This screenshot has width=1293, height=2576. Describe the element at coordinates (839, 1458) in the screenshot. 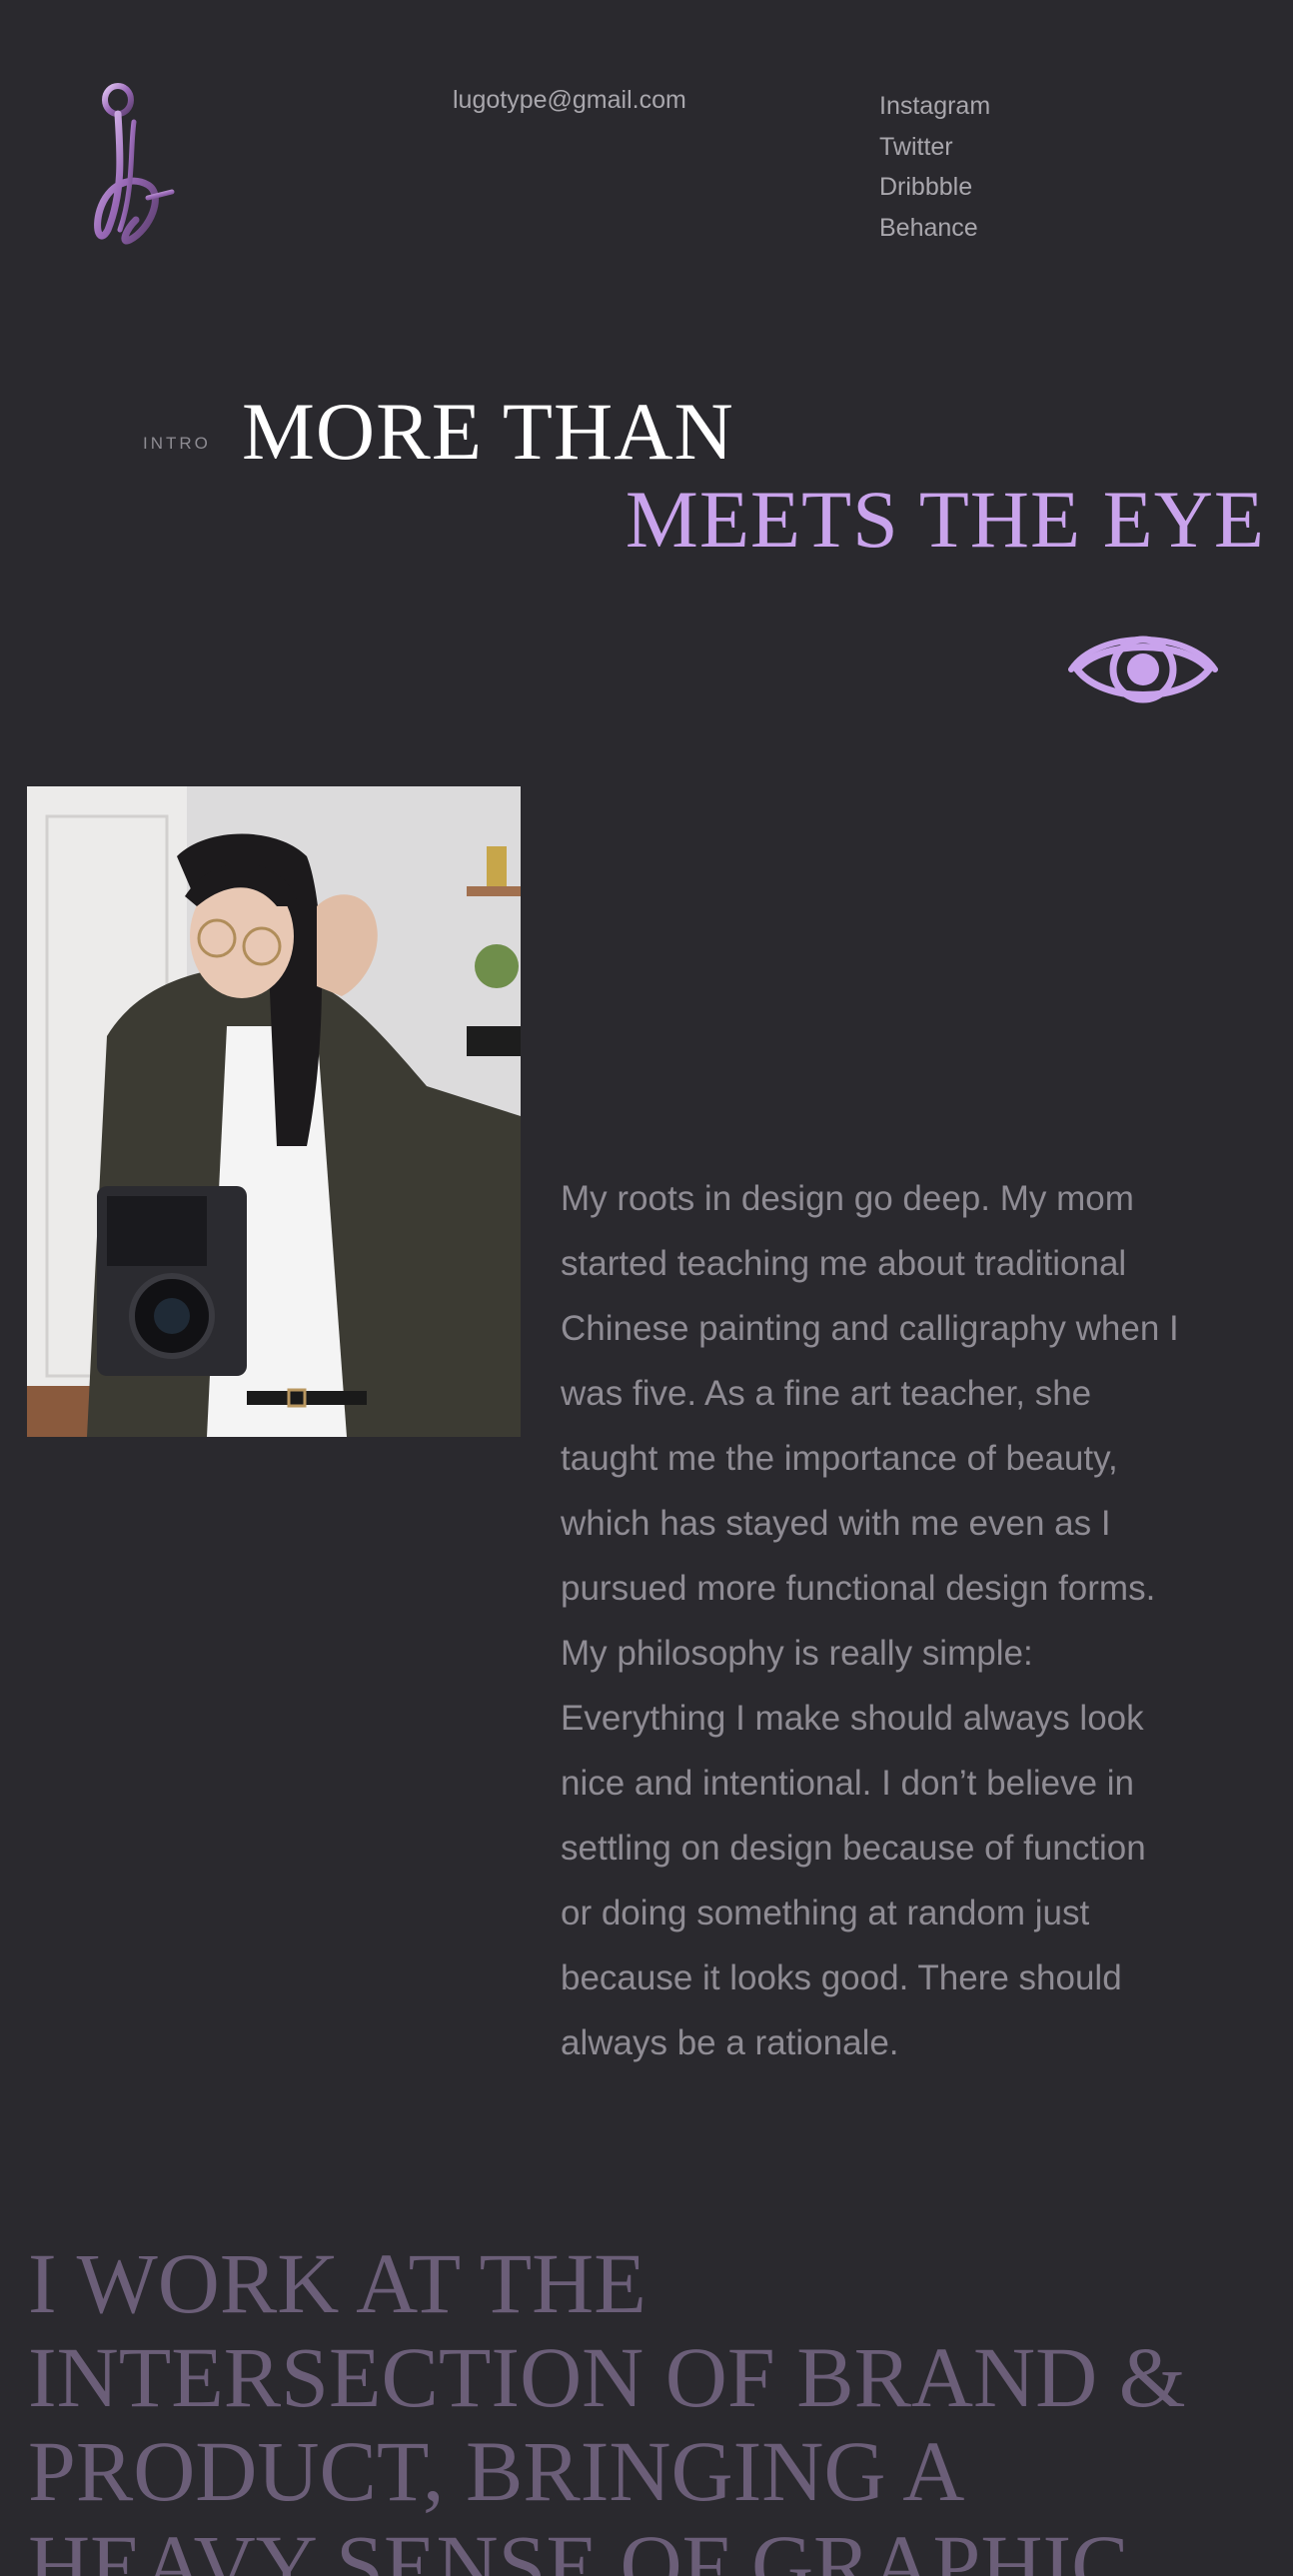

I see `bio-line: taught me the importance of beauty,` at that location.